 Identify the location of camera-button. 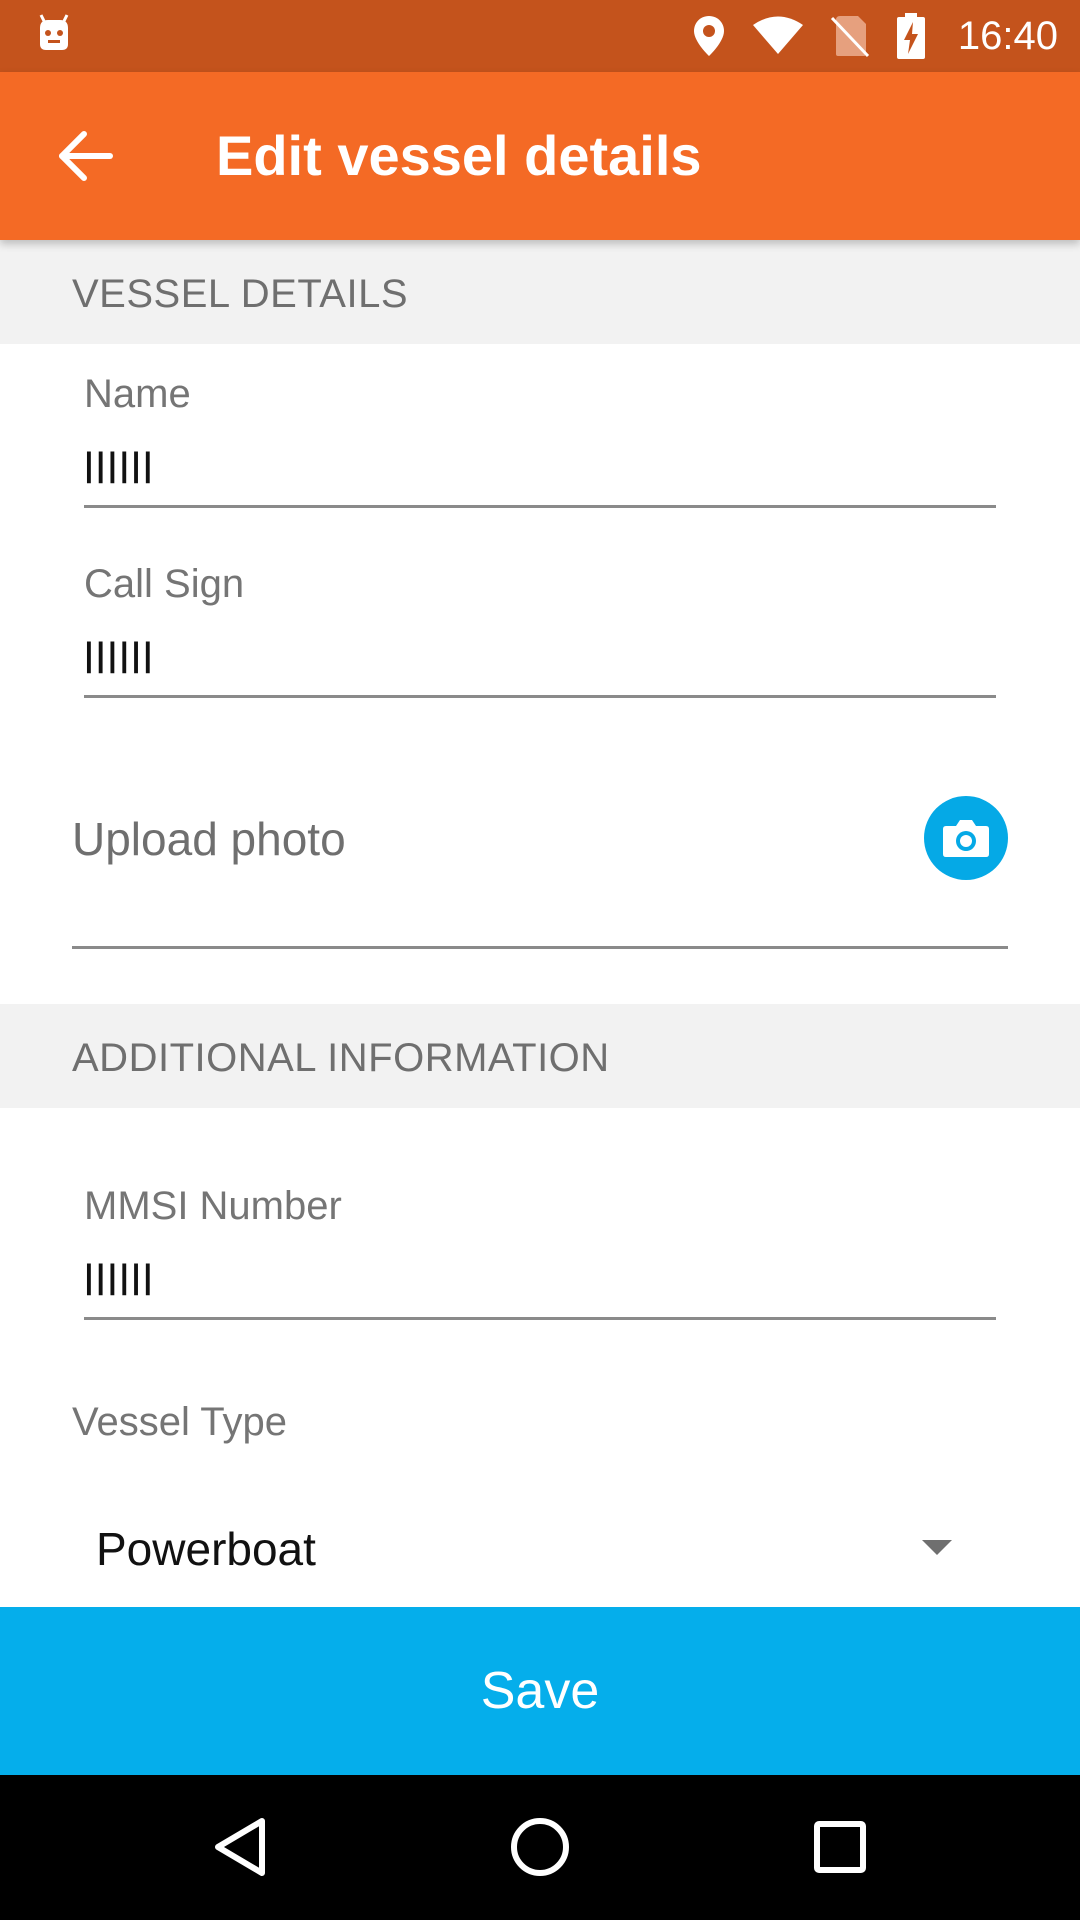
(966, 838).